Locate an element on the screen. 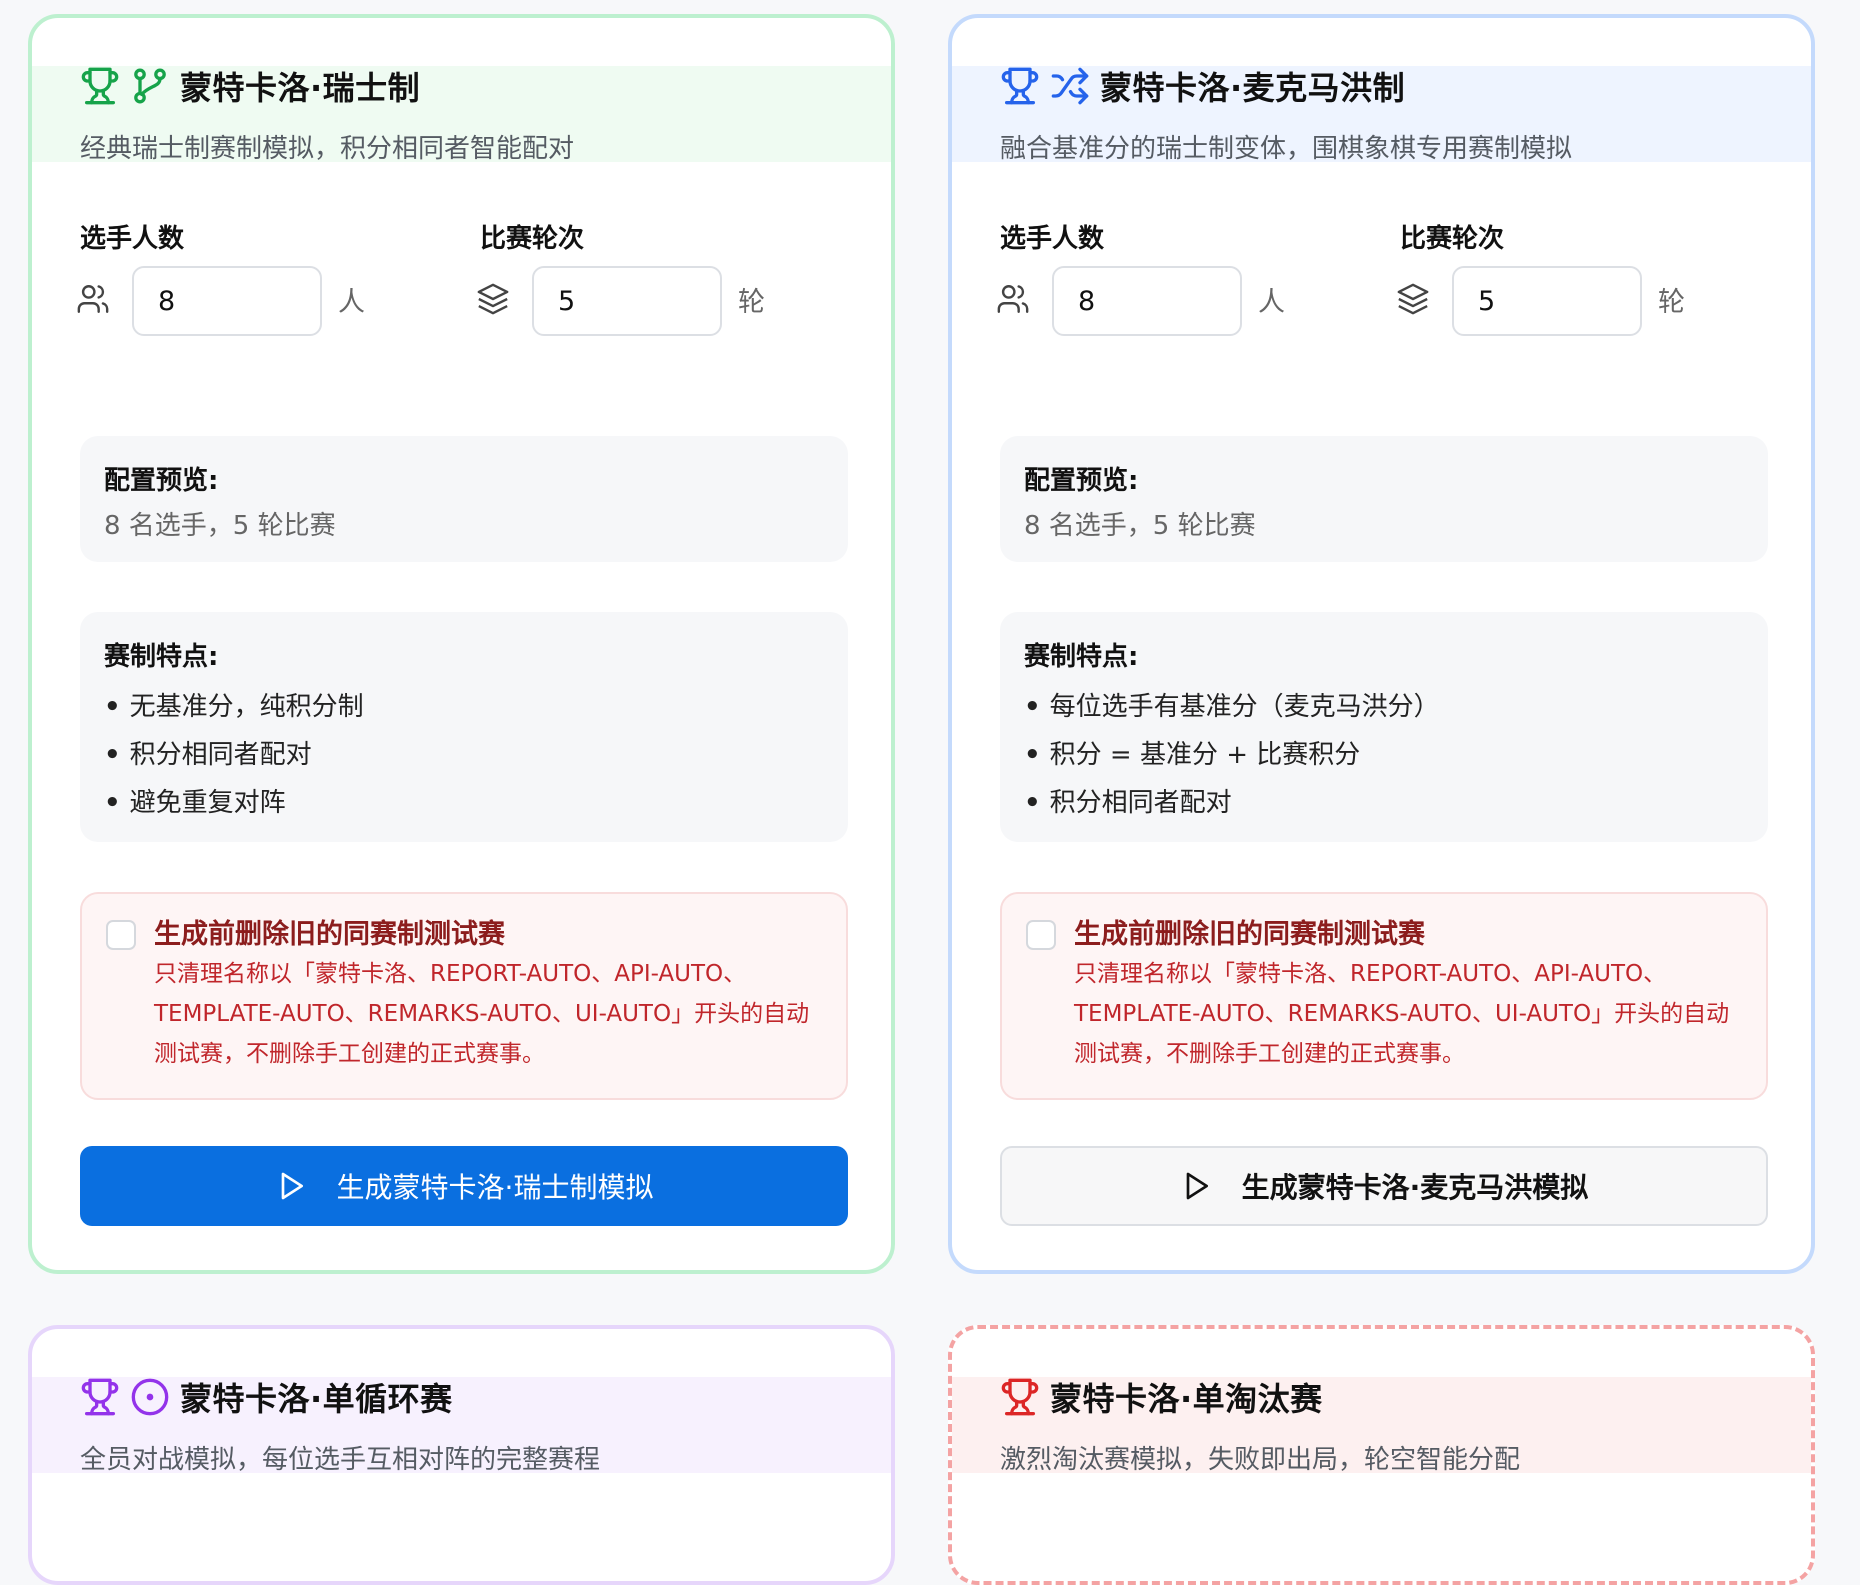 The height and width of the screenshot is (1585, 1860). card-title: 蒙特卡洛·单循环赛 is located at coordinates (316, 1399).